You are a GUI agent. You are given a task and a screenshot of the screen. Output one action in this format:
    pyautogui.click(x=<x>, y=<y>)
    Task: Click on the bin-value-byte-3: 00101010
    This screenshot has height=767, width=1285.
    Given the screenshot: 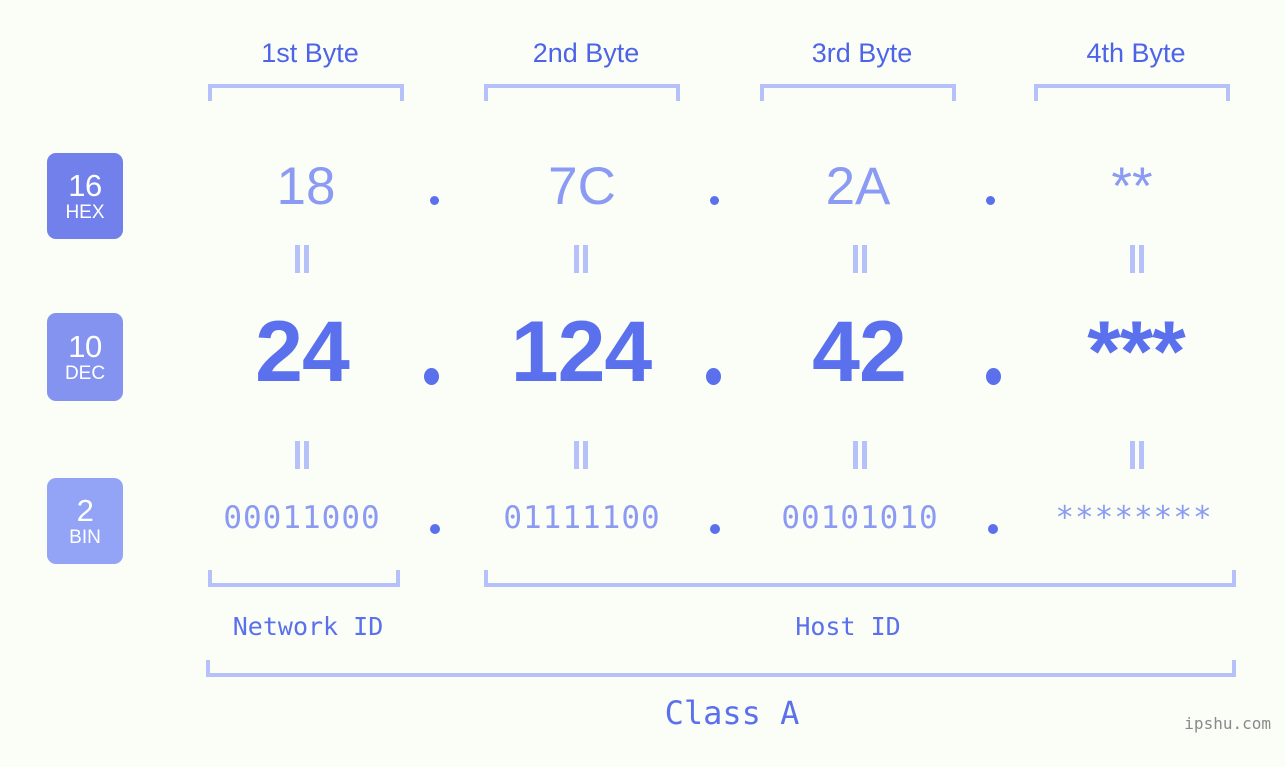 What is the action you would take?
    pyautogui.click(x=860, y=518)
    